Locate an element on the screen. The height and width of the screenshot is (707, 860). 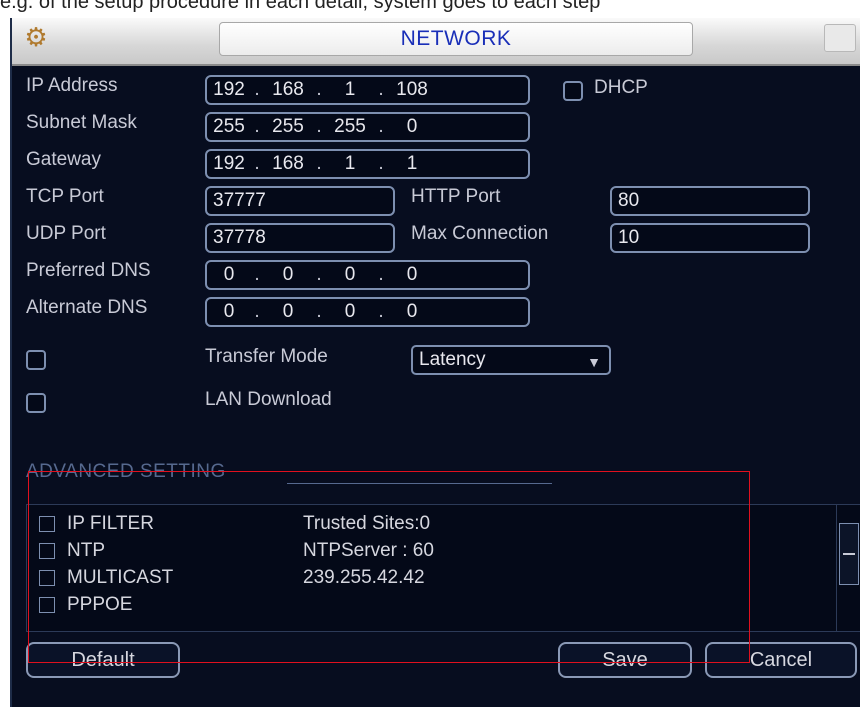
scrollbar-thumb is located at coordinates (849, 554).